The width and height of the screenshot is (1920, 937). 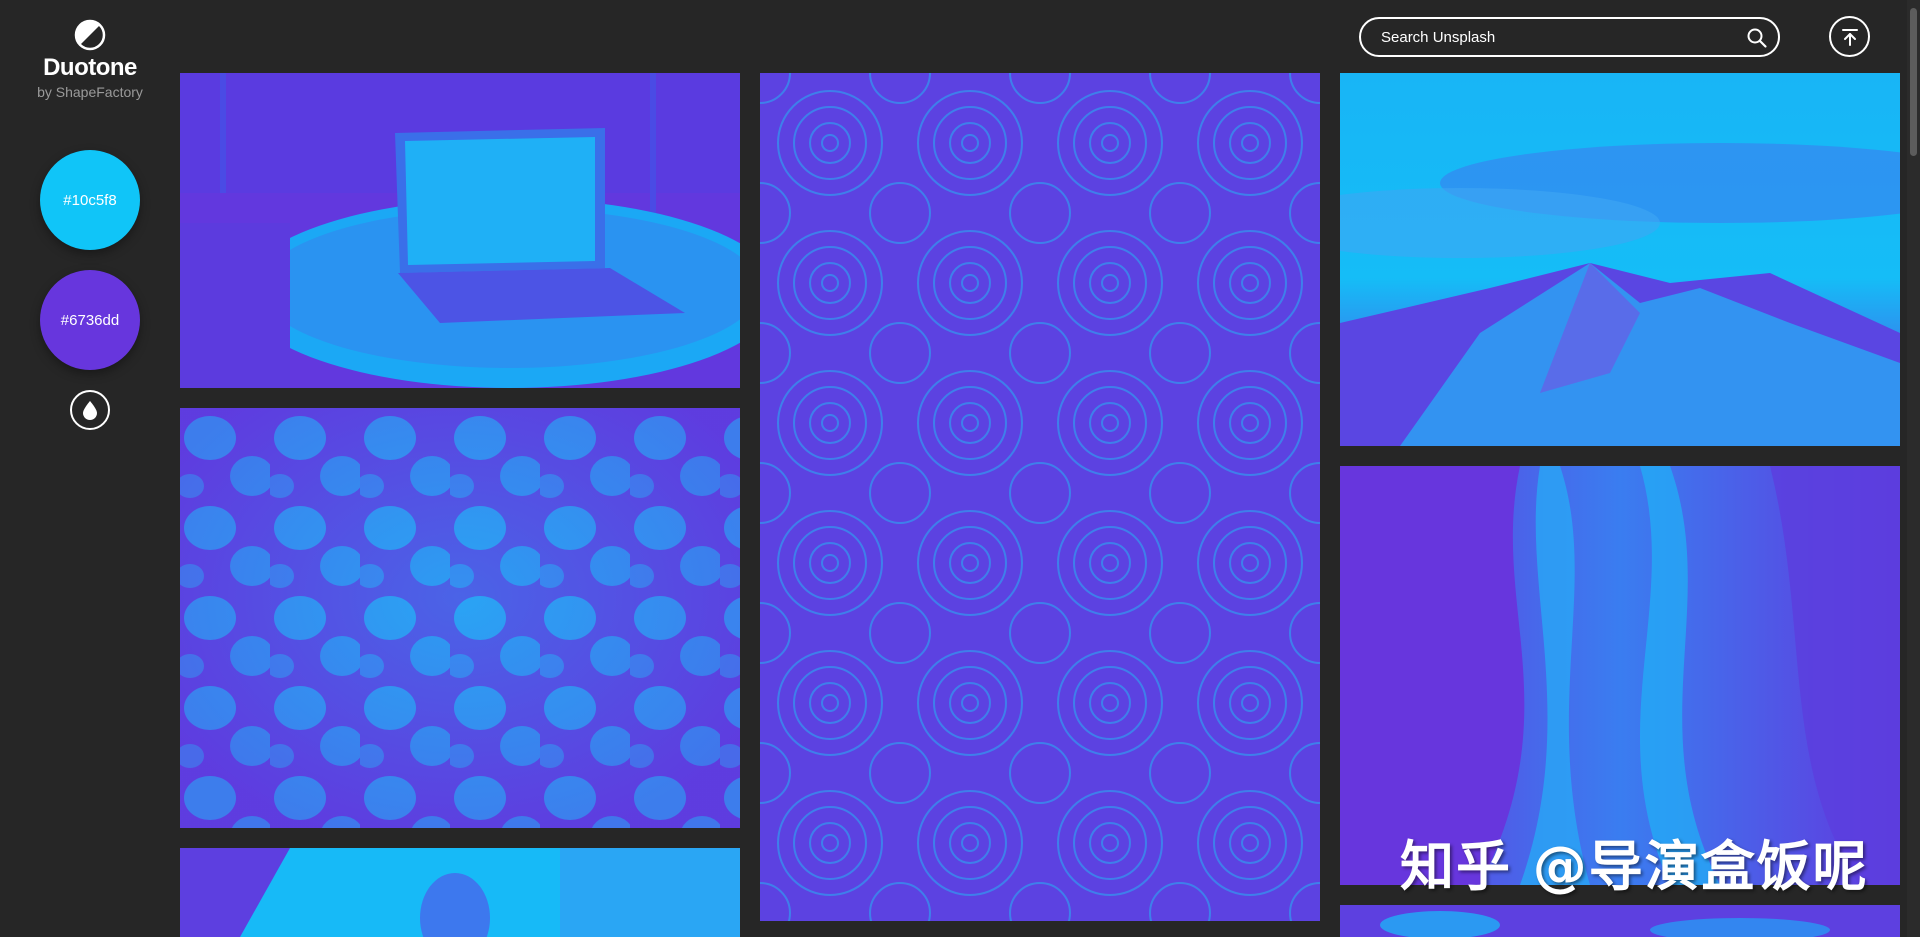 I want to click on search-bar, so click(x=1569, y=37).